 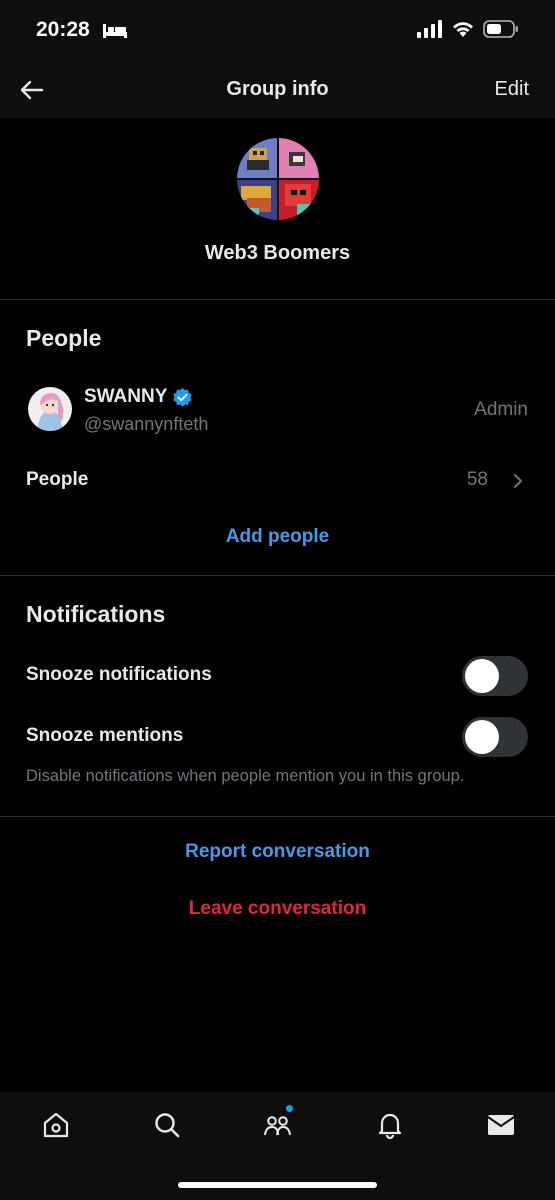 What do you see at coordinates (63, 29) in the screenshot?
I see `status-time: 20:28` at bounding box center [63, 29].